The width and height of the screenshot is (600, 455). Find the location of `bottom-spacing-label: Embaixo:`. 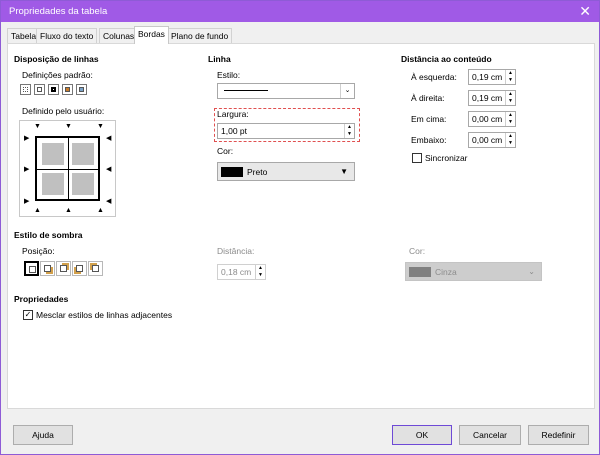

bottom-spacing-label: Embaixo: is located at coordinates (429, 140).